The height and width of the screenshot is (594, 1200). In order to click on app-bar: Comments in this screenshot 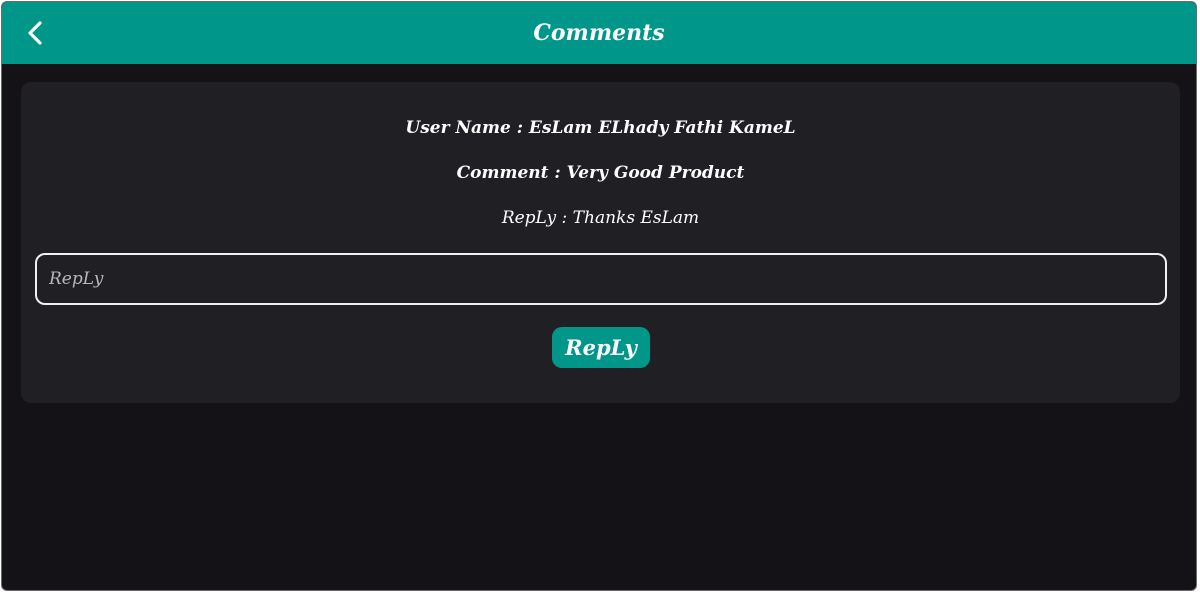, I will do `click(599, 33)`.